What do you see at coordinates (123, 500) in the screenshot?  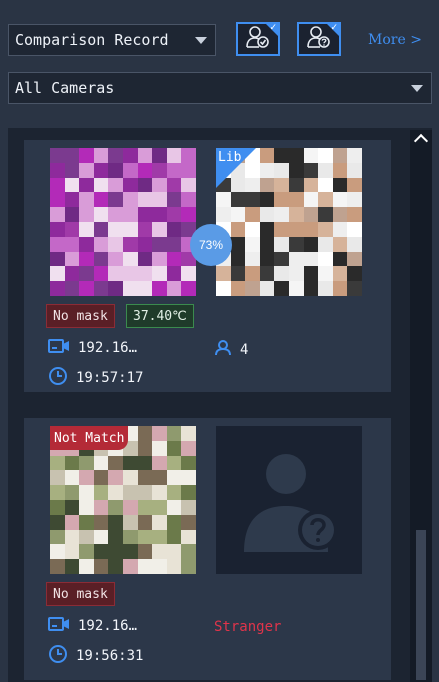 I see `captured-face-image: Not Match` at bounding box center [123, 500].